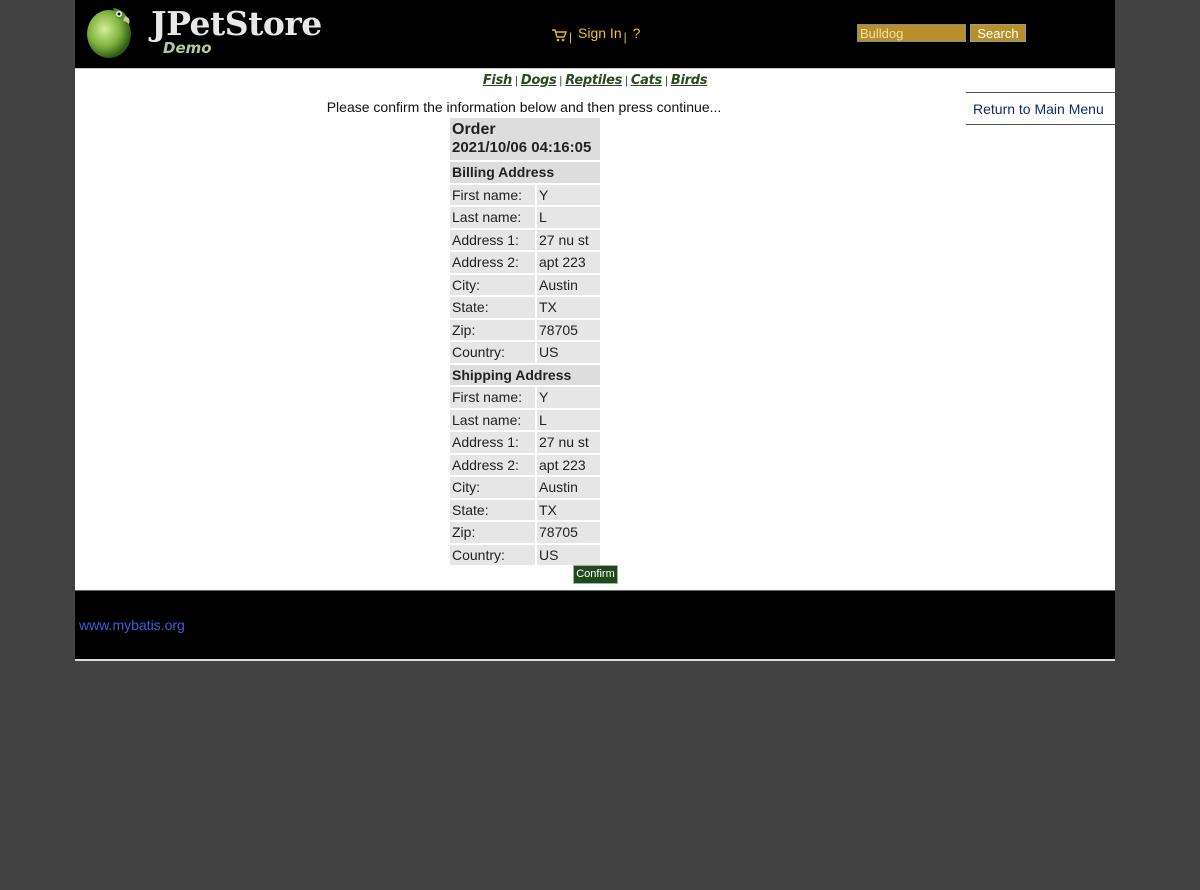  Describe the element at coordinates (689, 80) in the screenshot. I see `quicklink-birds: Birds` at that location.